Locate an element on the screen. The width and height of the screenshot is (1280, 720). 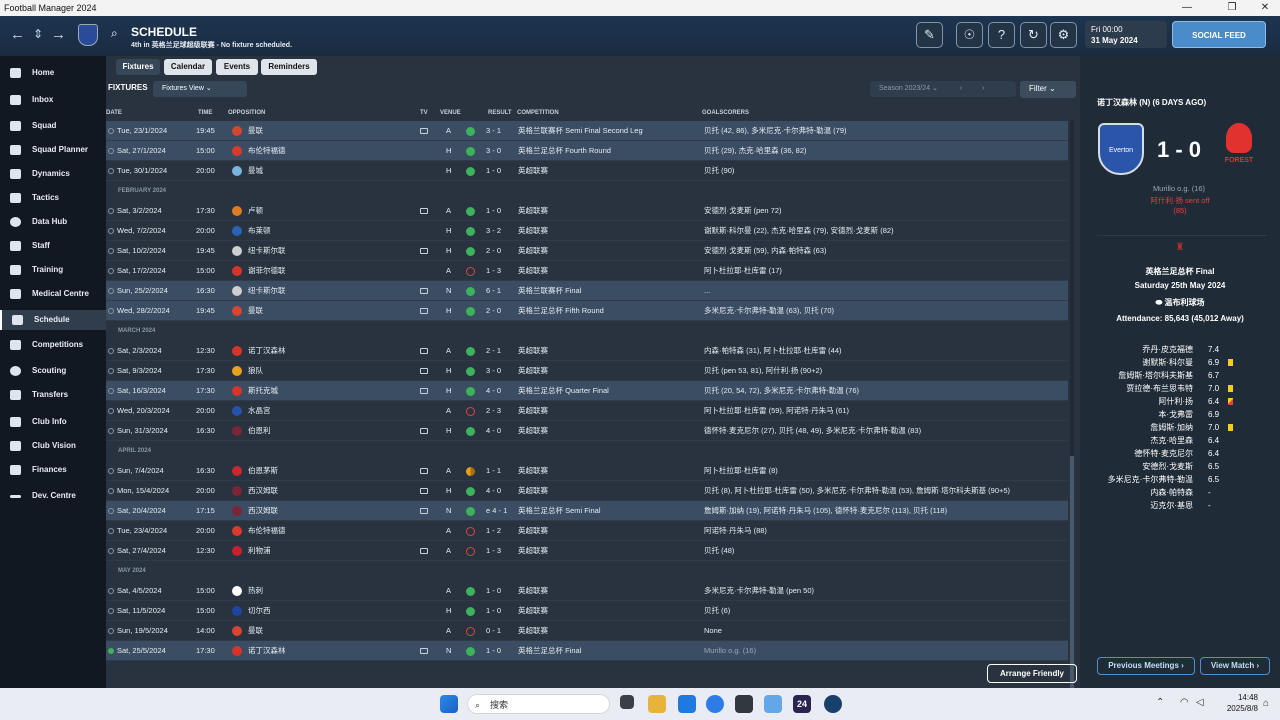
fixture-row: Sat, 11/5/2024 15:00 切尔西 H 1 - 0 英超联赛 贝托 (6) is located at coordinates (587, 611).